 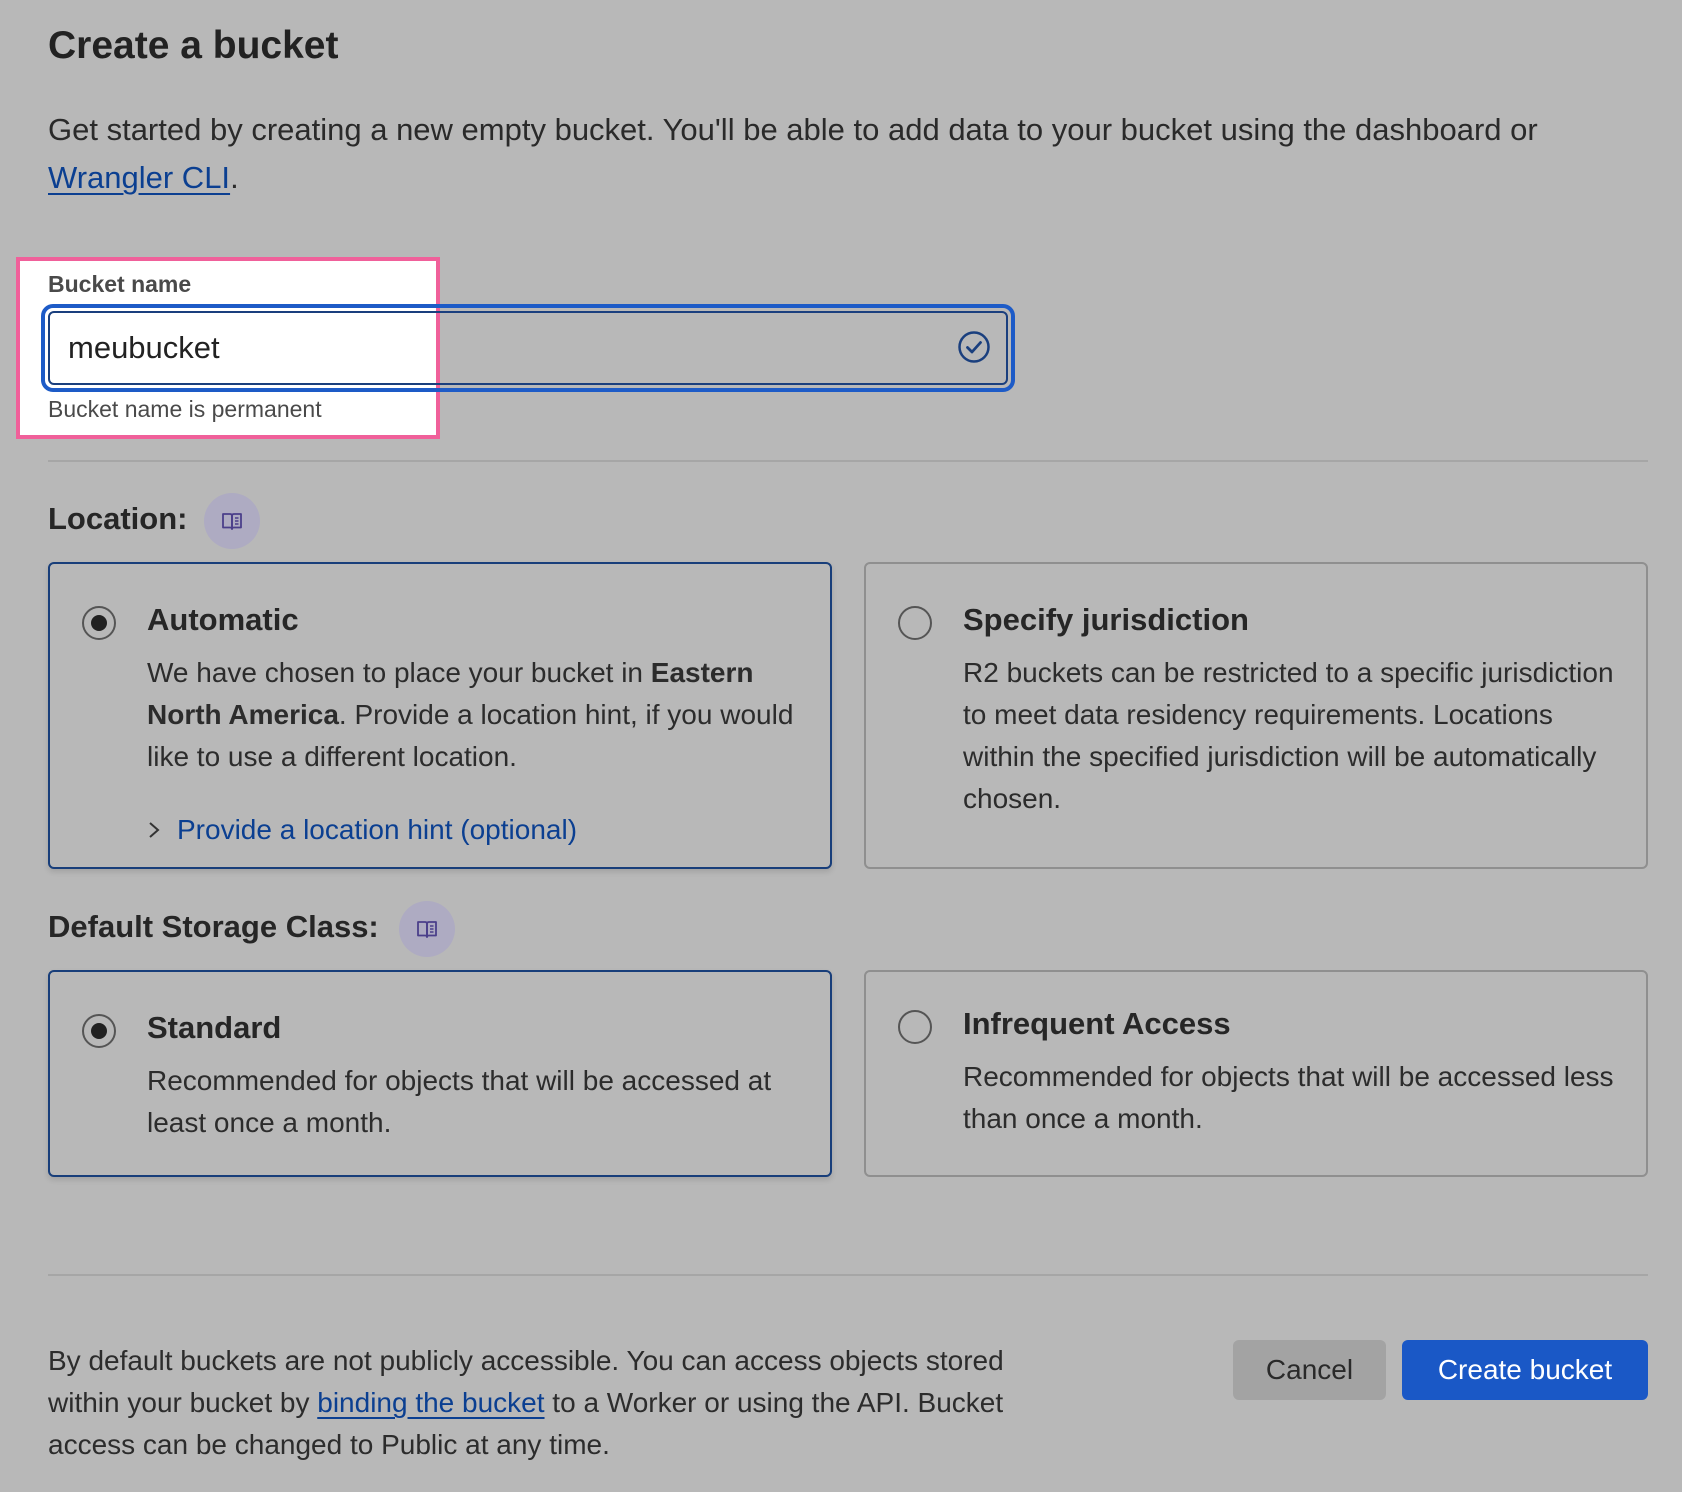 What do you see at coordinates (214, 1027) in the screenshot?
I see `option-title: Standard` at bounding box center [214, 1027].